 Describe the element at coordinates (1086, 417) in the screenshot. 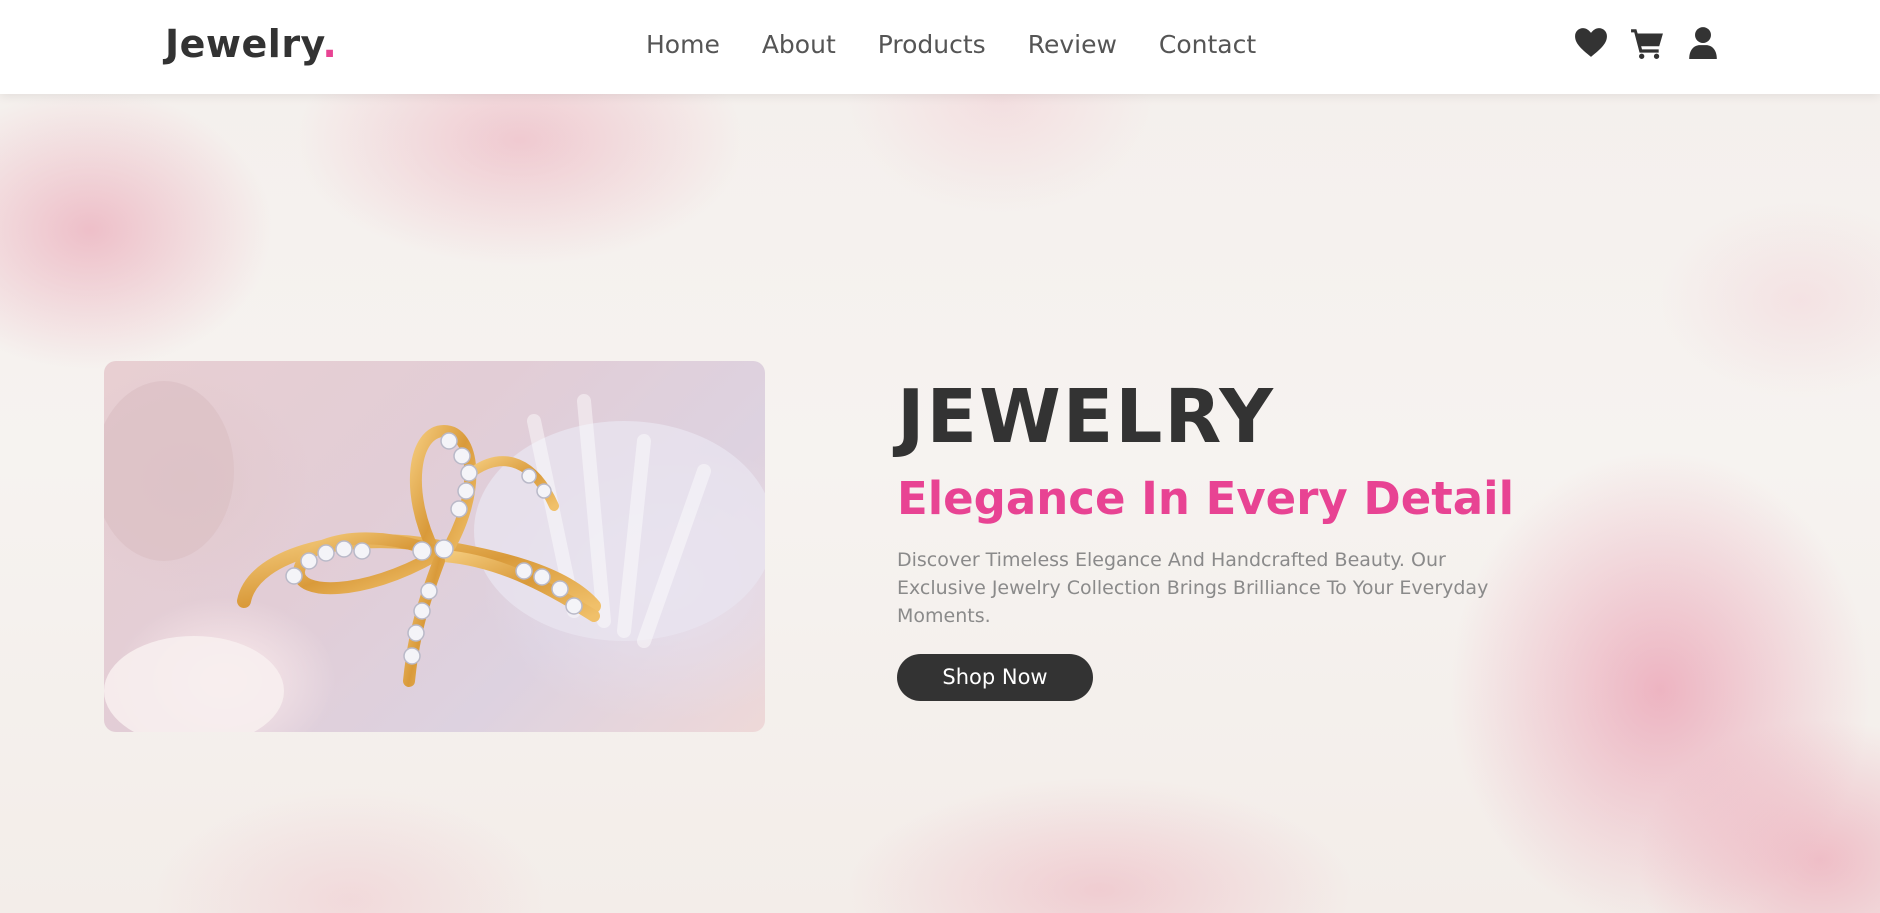

I see `hero-title: JEWELRY` at that location.